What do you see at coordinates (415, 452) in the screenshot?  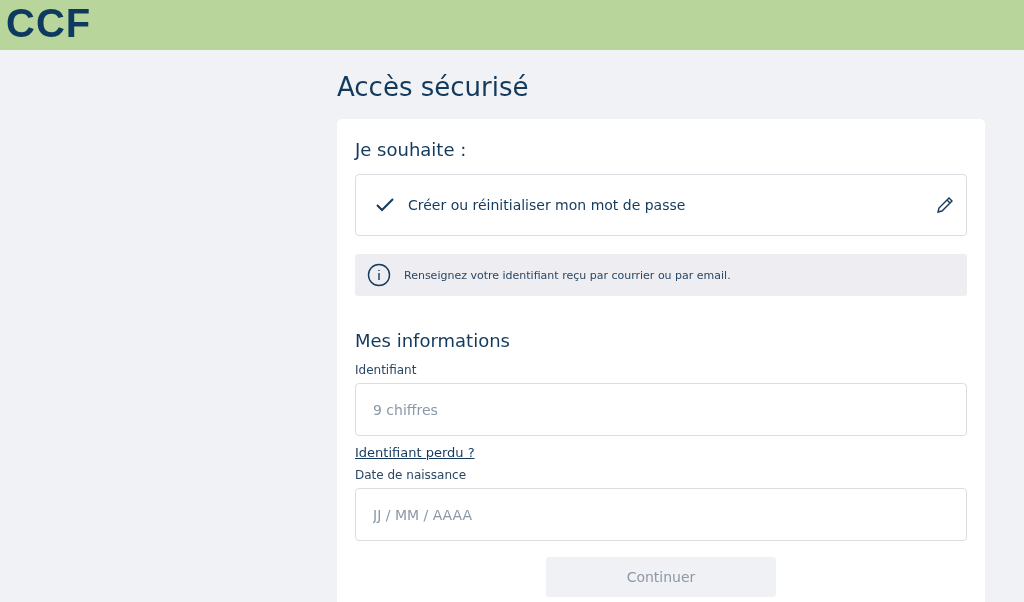 I see `lost-id-link: Identifiant perdu ?` at bounding box center [415, 452].